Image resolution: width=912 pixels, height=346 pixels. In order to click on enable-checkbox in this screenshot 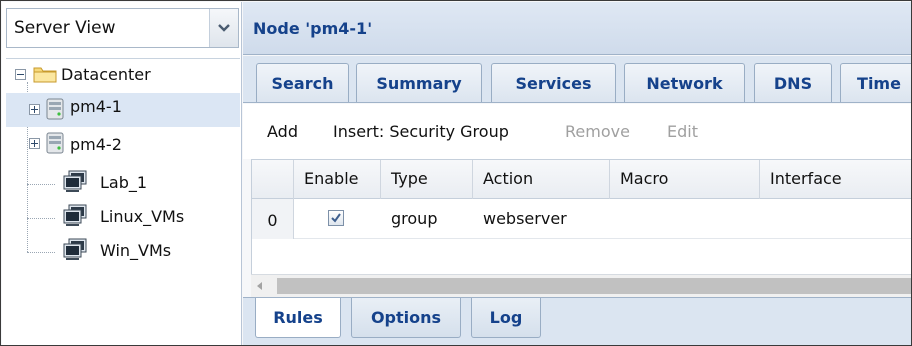, I will do `click(336, 218)`.